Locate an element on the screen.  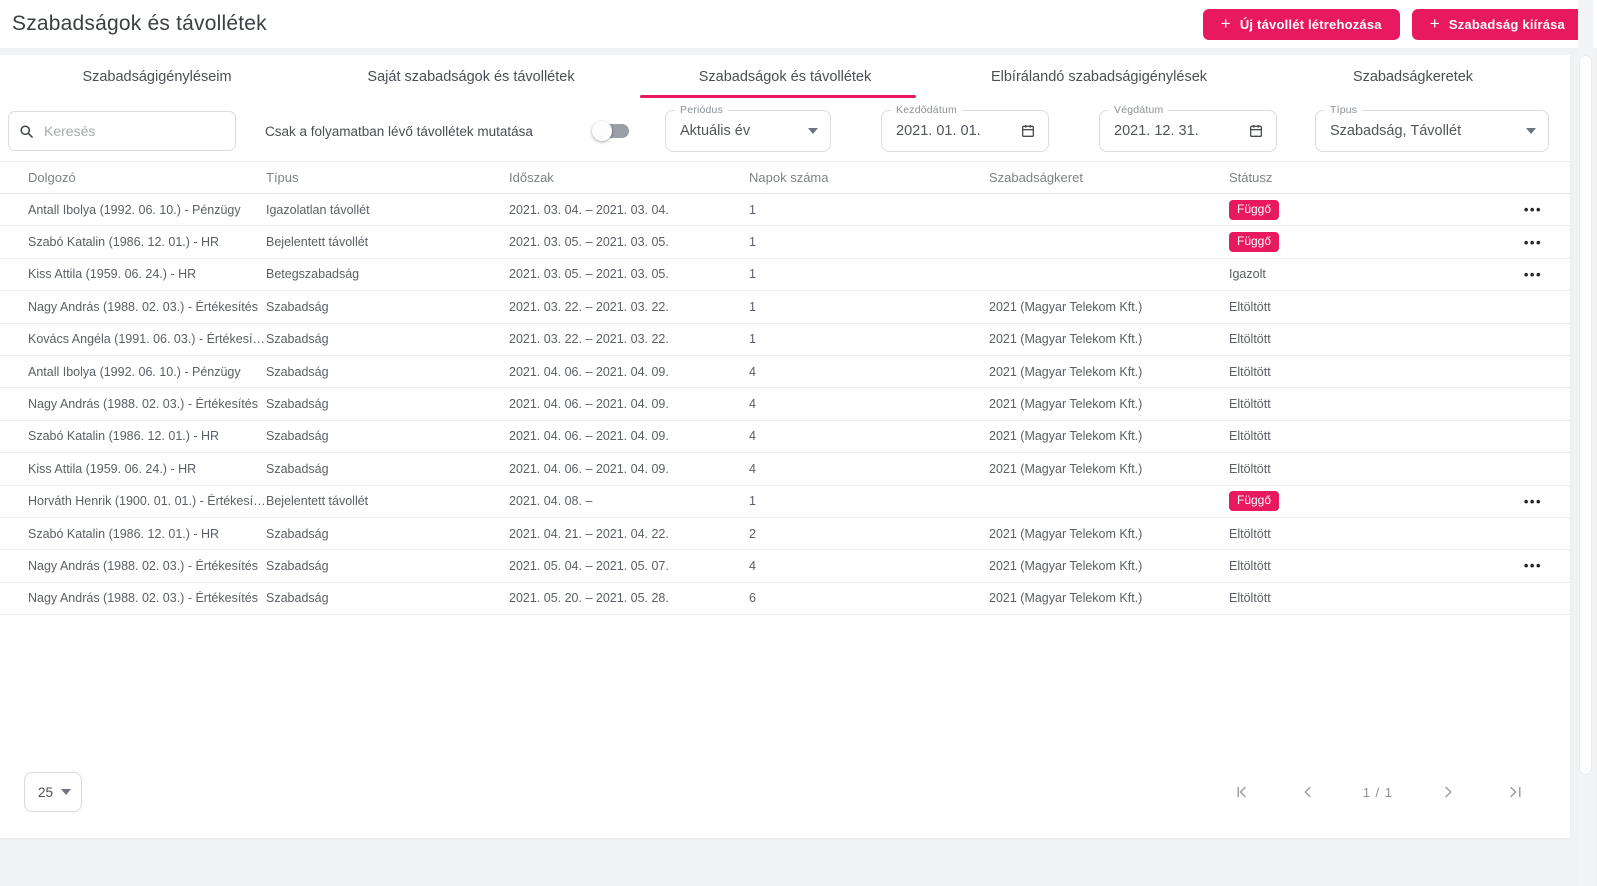
next-page-button is located at coordinates (1448, 792).